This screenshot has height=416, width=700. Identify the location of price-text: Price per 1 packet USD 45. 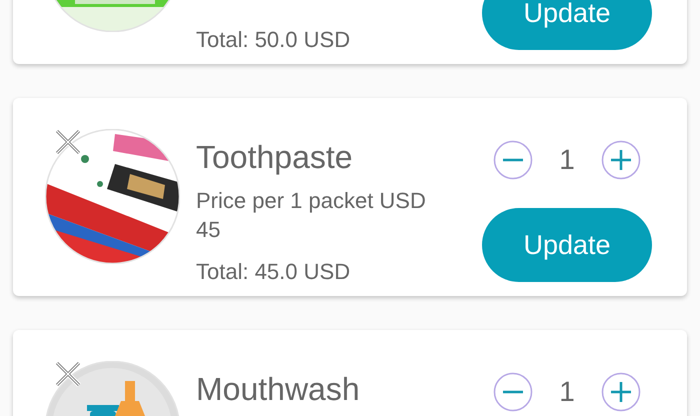
(311, 215).